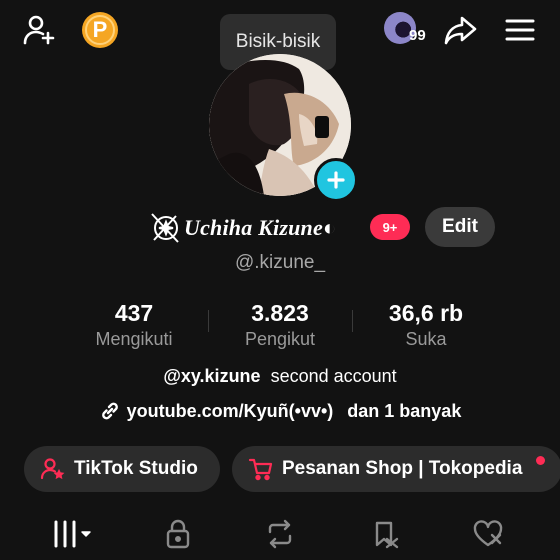 The width and height of the screenshot is (560, 560). I want to click on bookmark-hidden-icon, so click(387, 535).